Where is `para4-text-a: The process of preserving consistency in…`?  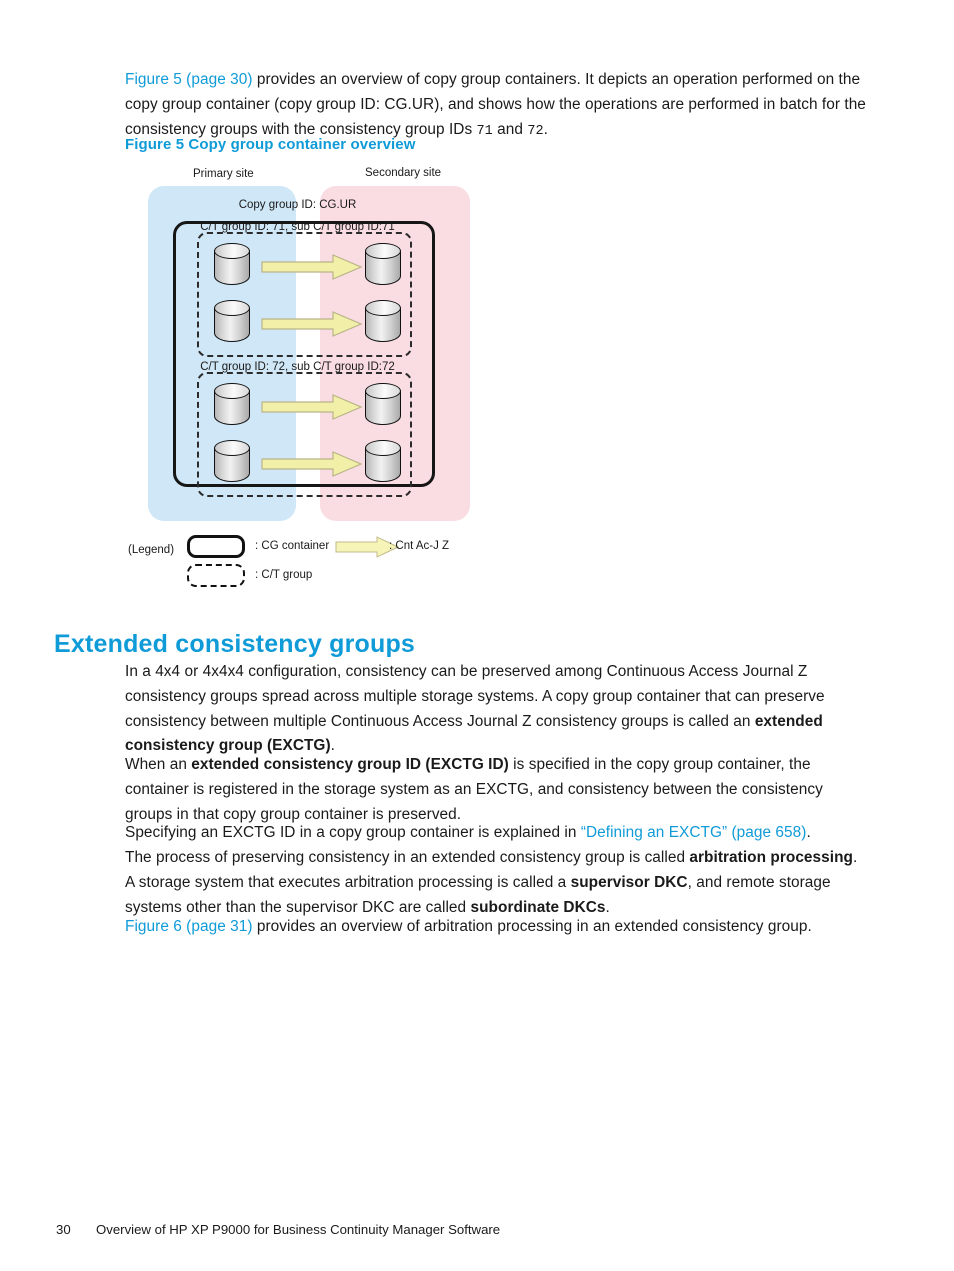
para4-text-a: The process of preserving consistency in… is located at coordinates (407, 858).